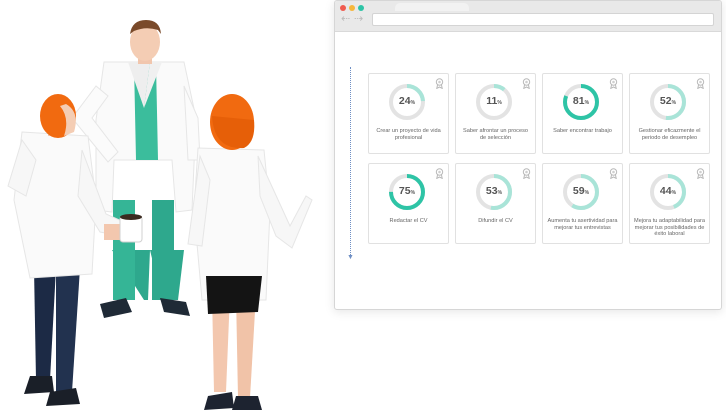 The width and height of the screenshot is (726, 418). I want to click on back-arrow-icon: ⇠, so click(345, 19).